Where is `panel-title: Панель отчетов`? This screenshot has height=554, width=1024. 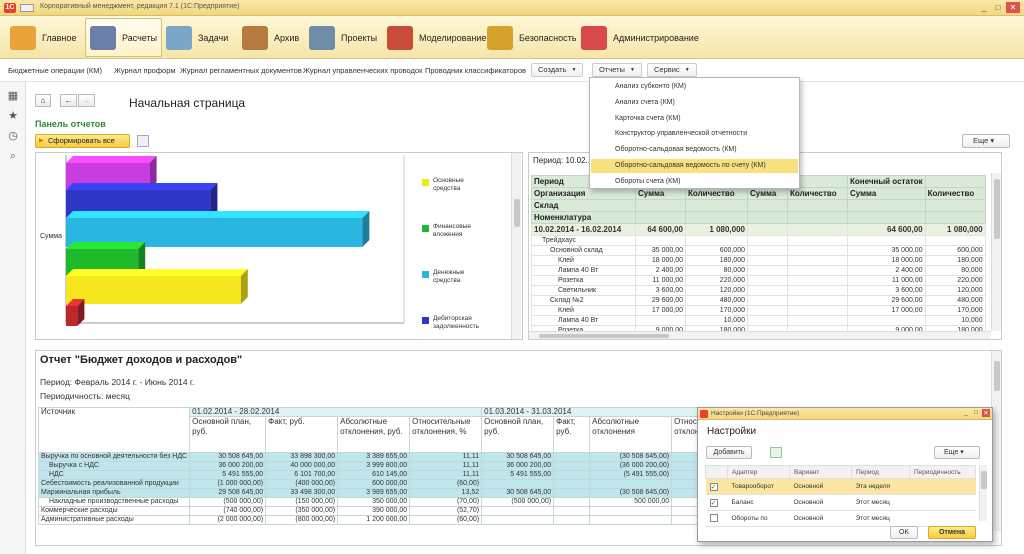 panel-title: Панель отчетов is located at coordinates (70, 124).